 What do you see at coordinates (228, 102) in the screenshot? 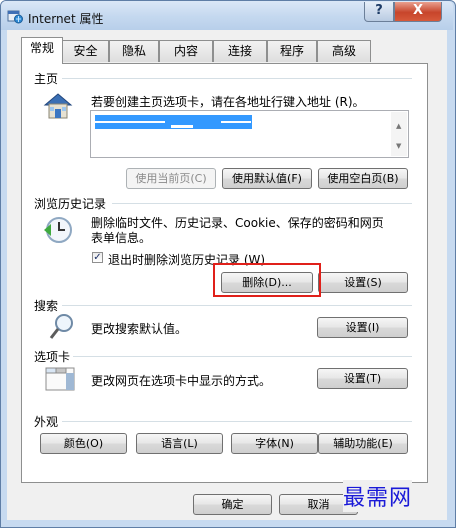
I see `home-description: 若要创建主页选项卡，请在各地址行键入地址 (R)。` at bounding box center [228, 102].